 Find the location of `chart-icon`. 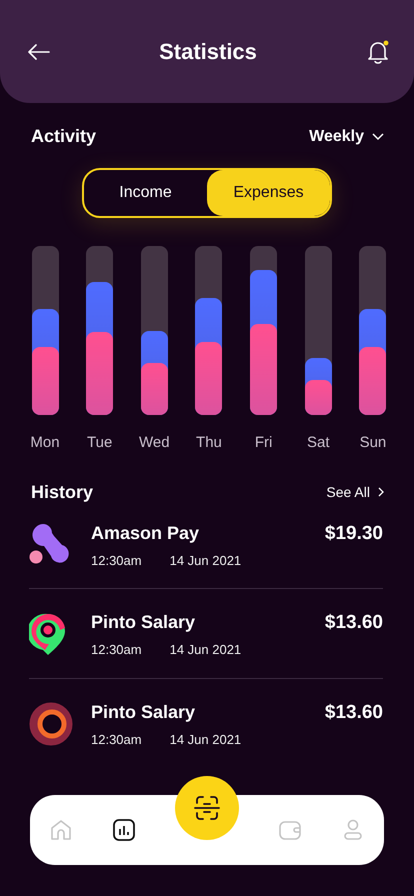

chart-icon is located at coordinates (124, 830).